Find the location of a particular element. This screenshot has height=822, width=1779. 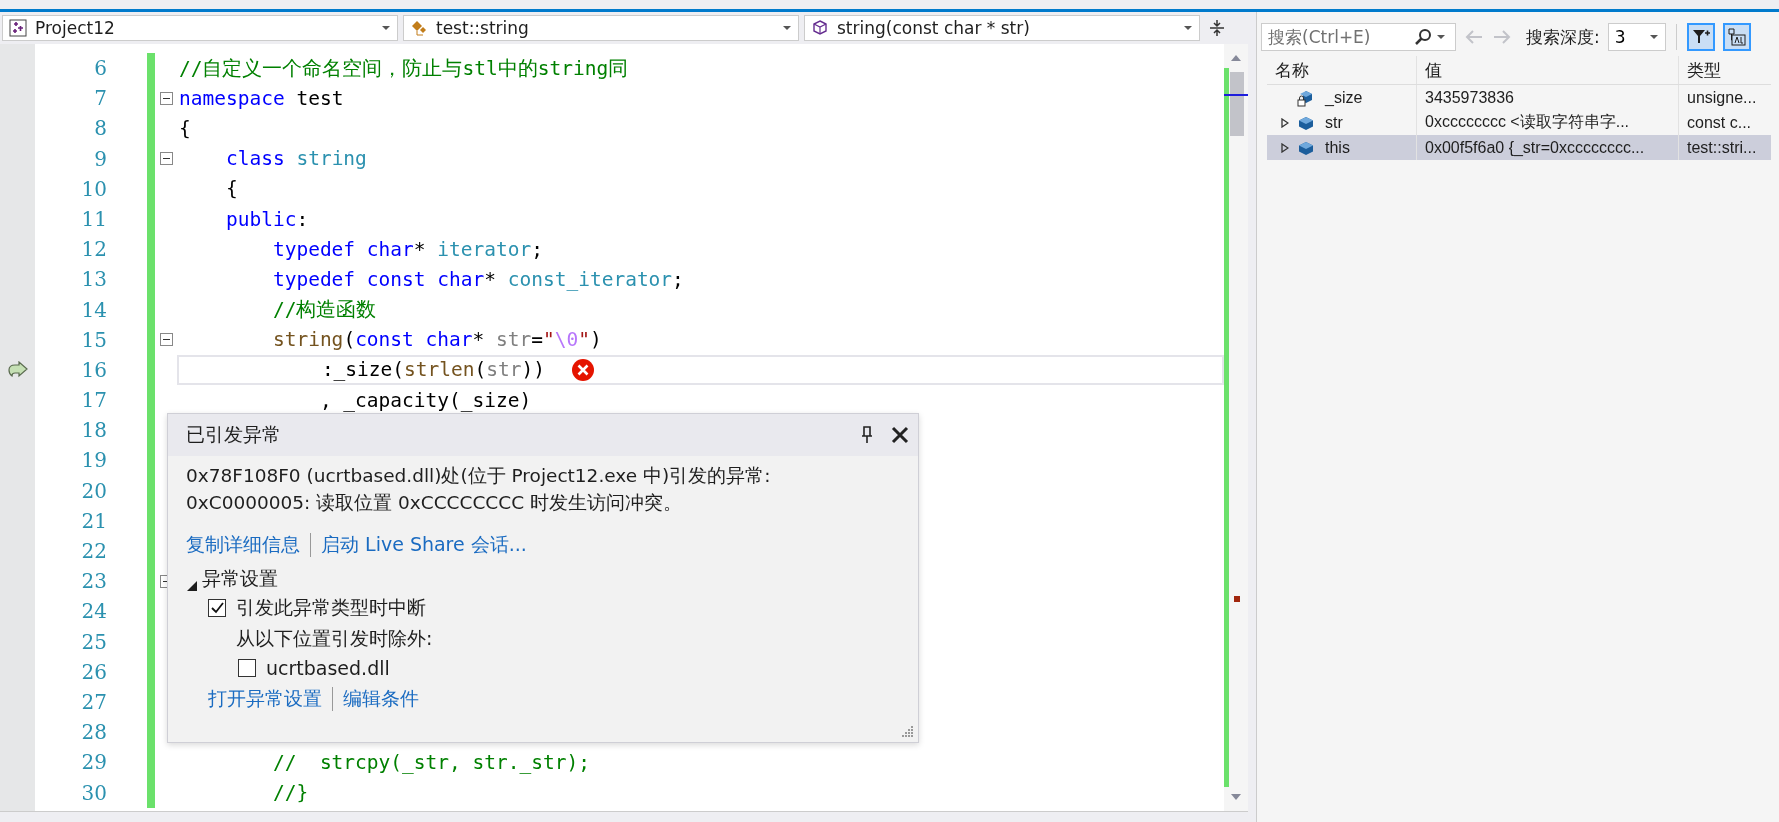

vertical-scrollbar is located at coordinates (1236, 427).